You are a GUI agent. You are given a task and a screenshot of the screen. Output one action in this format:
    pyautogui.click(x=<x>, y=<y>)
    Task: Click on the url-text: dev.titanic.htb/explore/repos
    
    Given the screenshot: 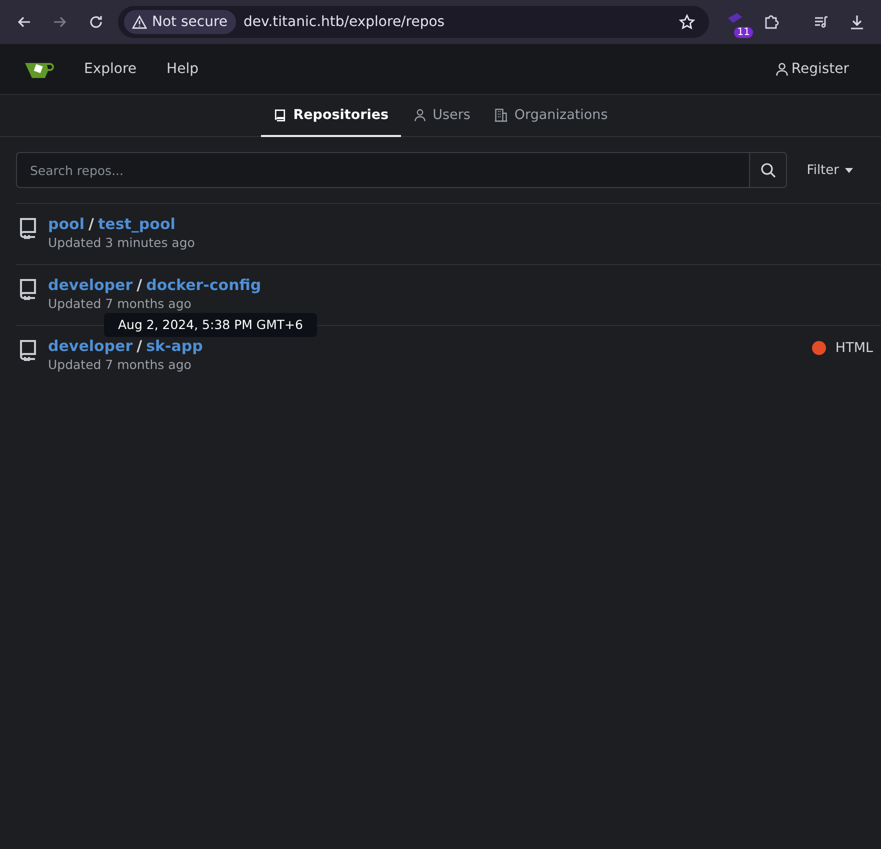 What is the action you would take?
    pyautogui.click(x=345, y=22)
    